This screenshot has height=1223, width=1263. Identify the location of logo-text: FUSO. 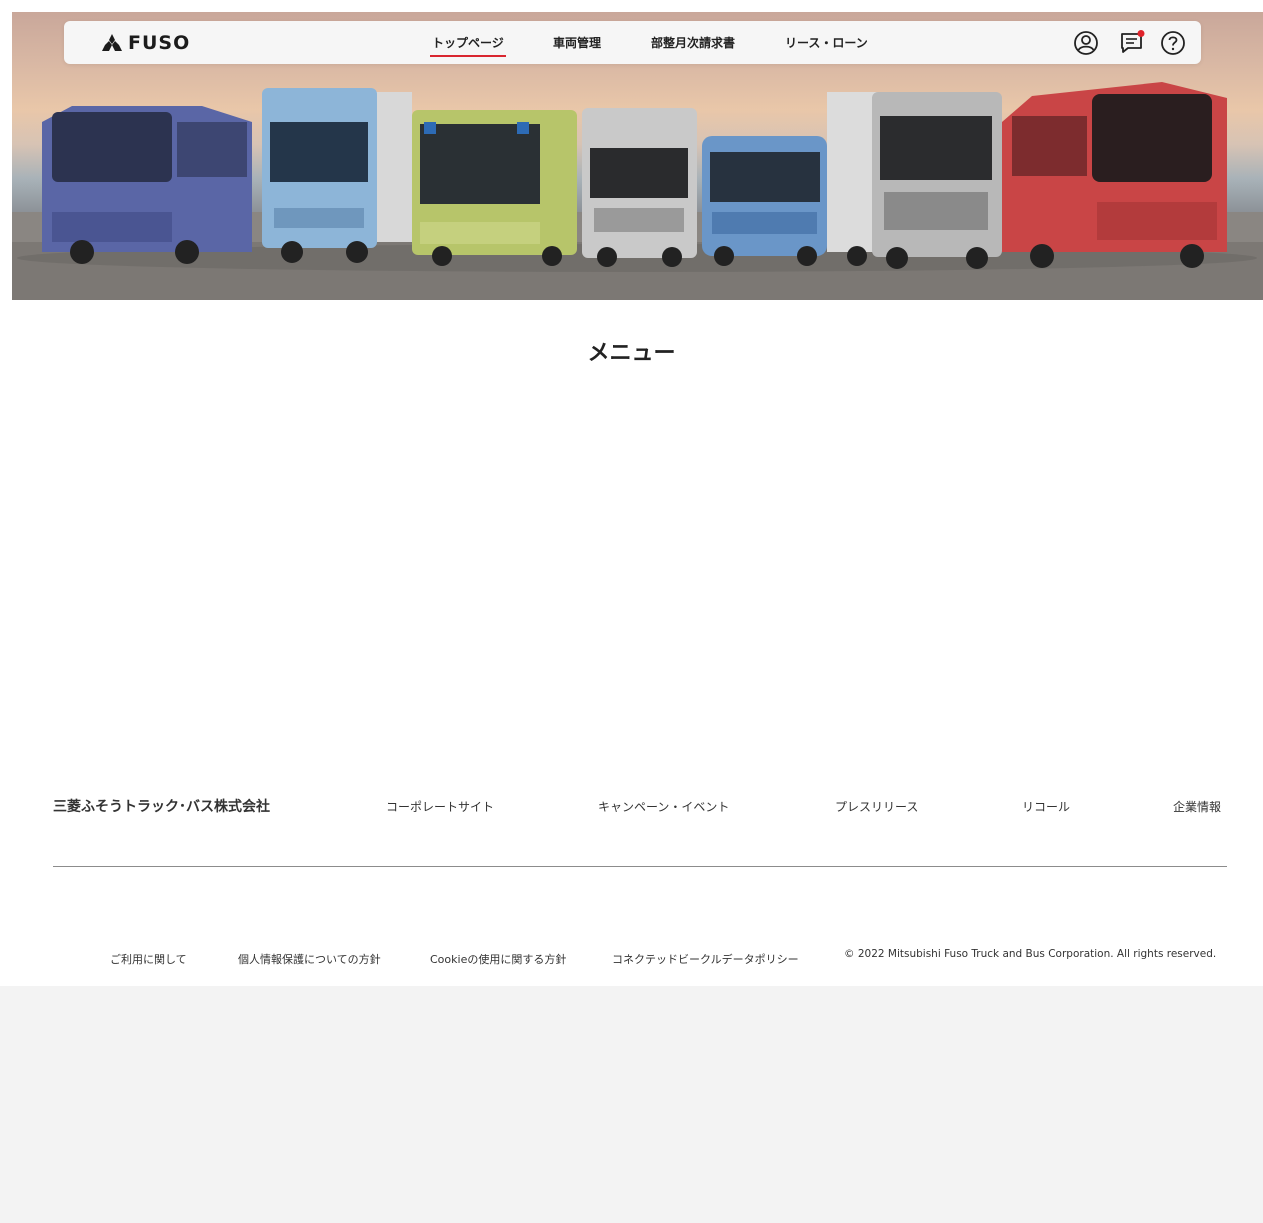
(159, 43).